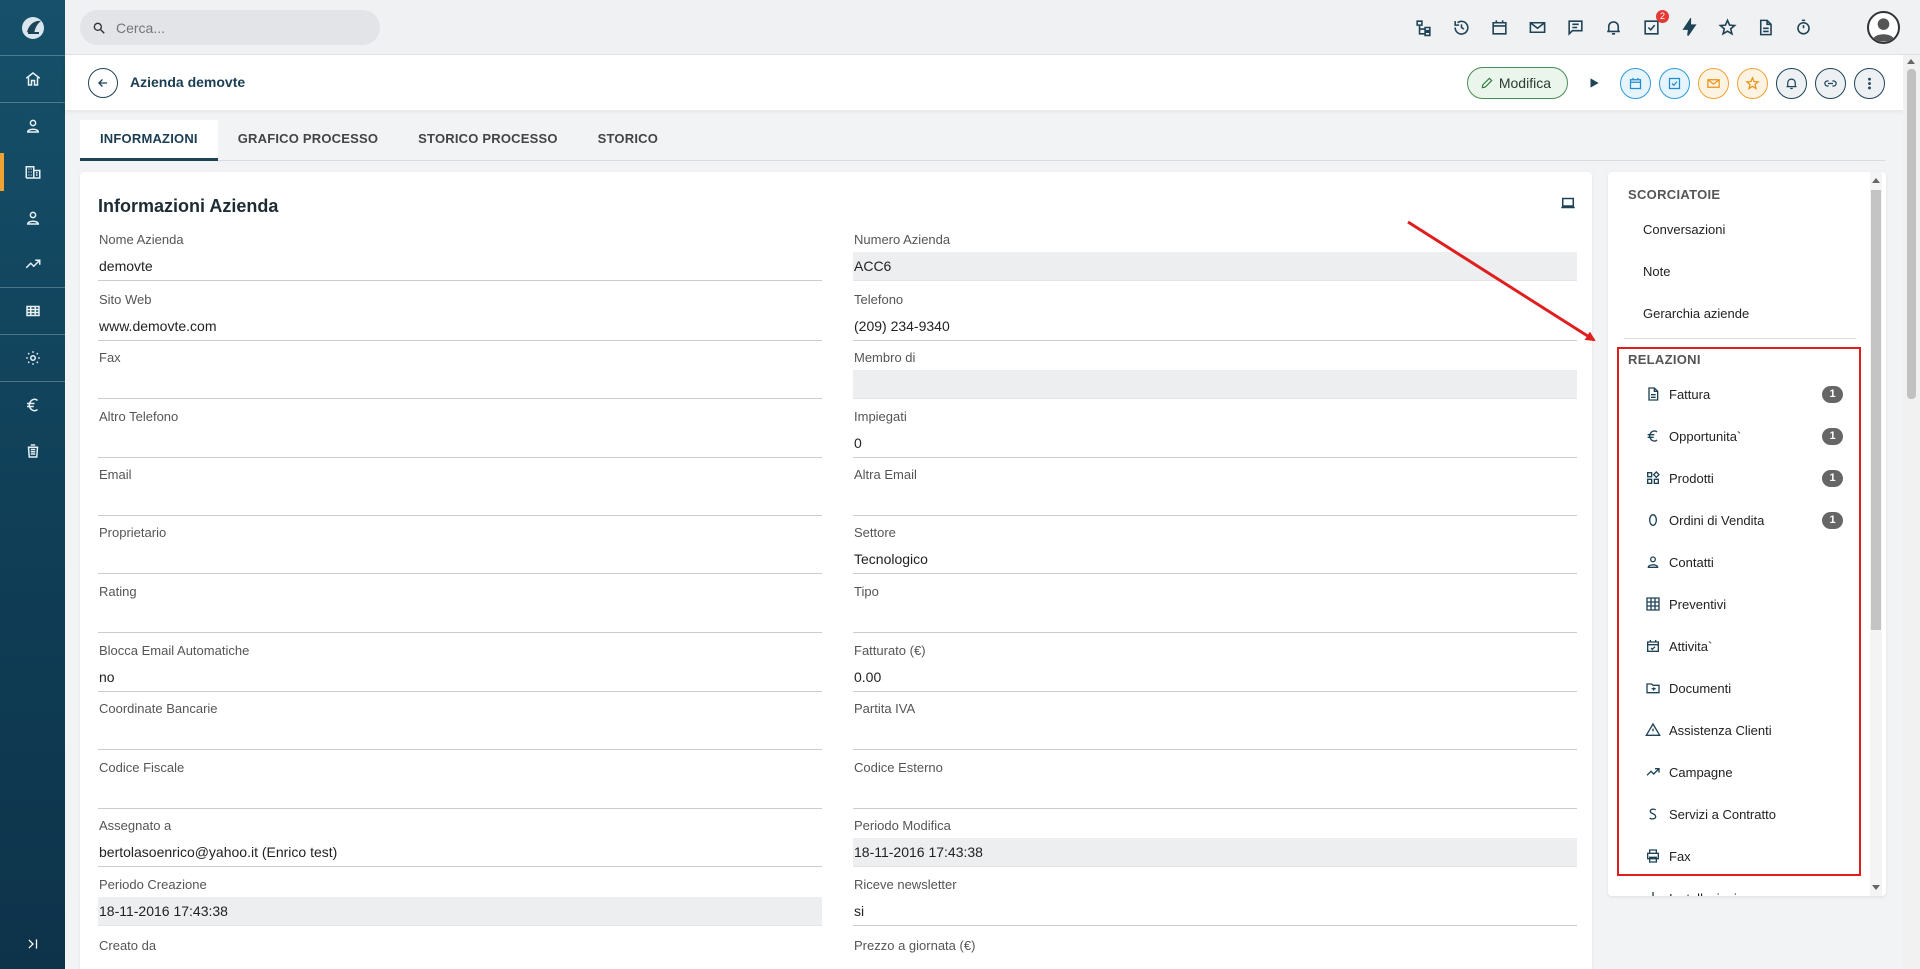  I want to click on relation-campagne: Campagne, so click(1743, 772).